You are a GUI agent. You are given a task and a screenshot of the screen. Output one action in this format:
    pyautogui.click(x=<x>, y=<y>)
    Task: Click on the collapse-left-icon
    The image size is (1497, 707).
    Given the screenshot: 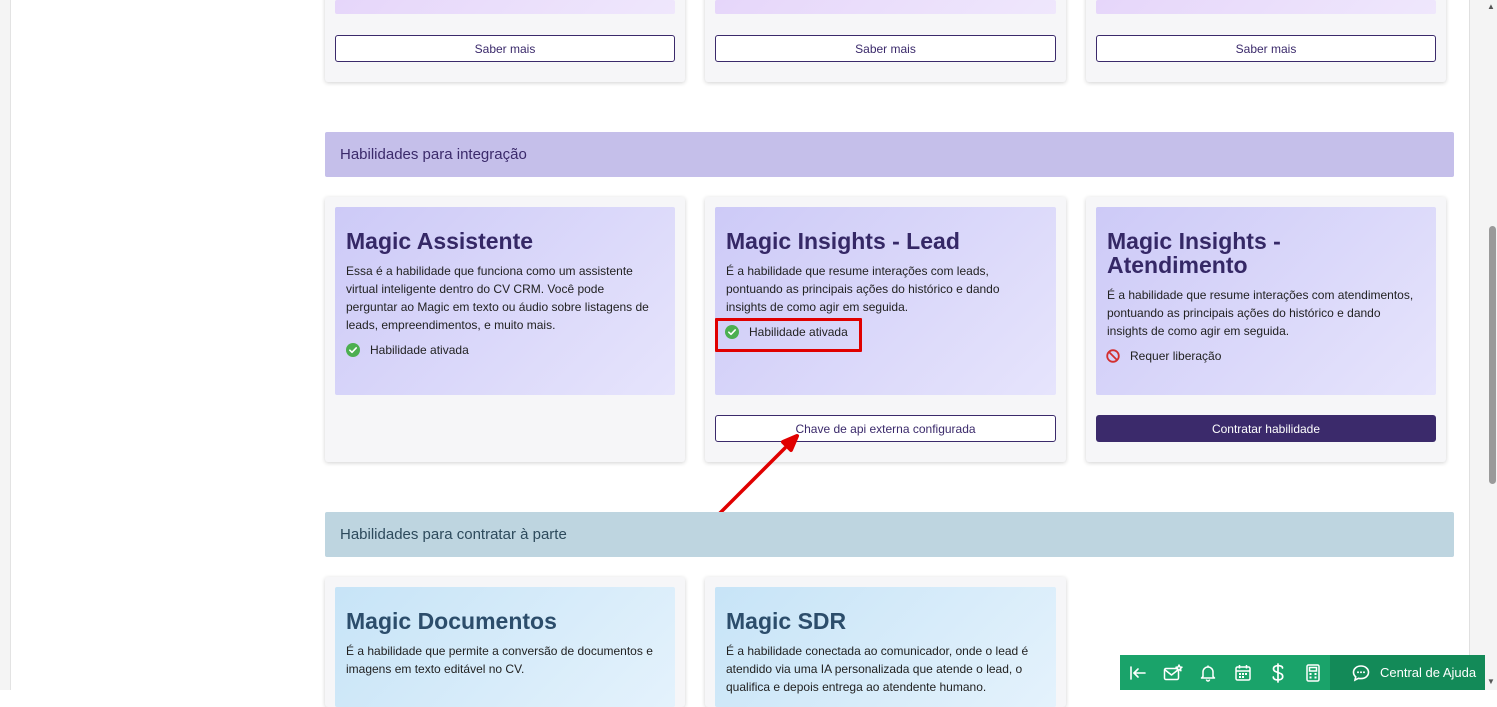 What is the action you would take?
    pyautogui.click(x=1137, y=672)
    